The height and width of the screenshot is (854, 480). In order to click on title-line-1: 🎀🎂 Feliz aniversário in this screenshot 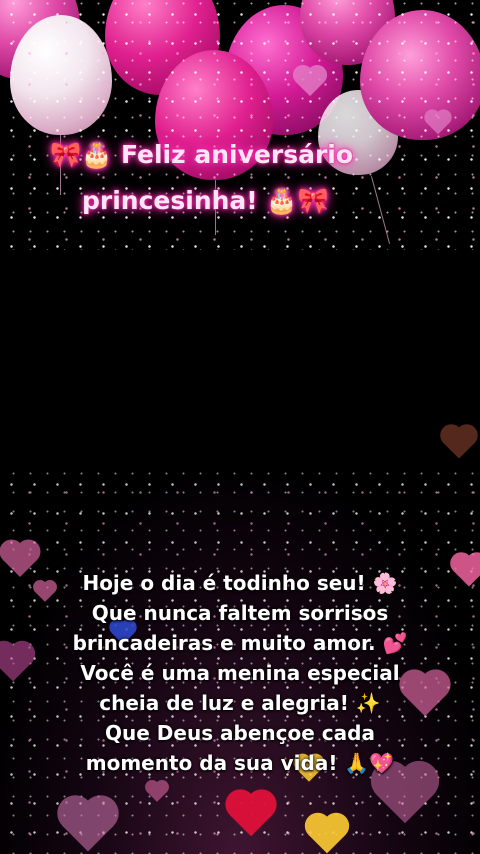, I will do `click(202, 154)`.